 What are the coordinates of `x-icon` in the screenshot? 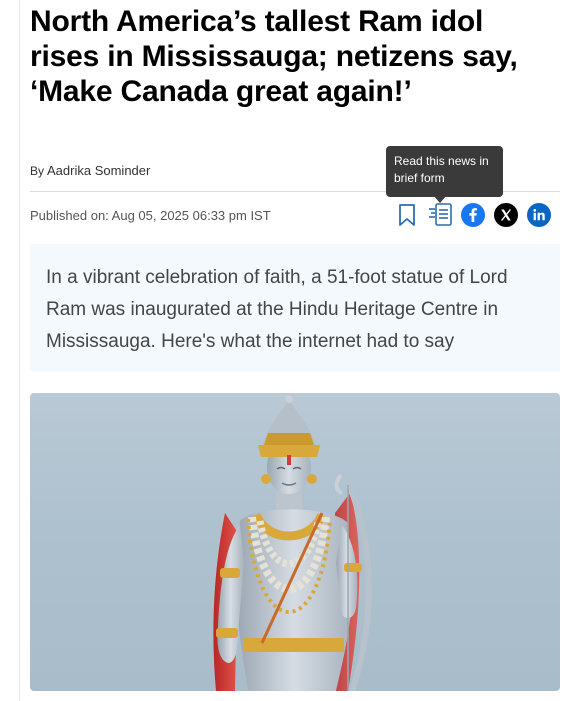 It's located at (506, 215).